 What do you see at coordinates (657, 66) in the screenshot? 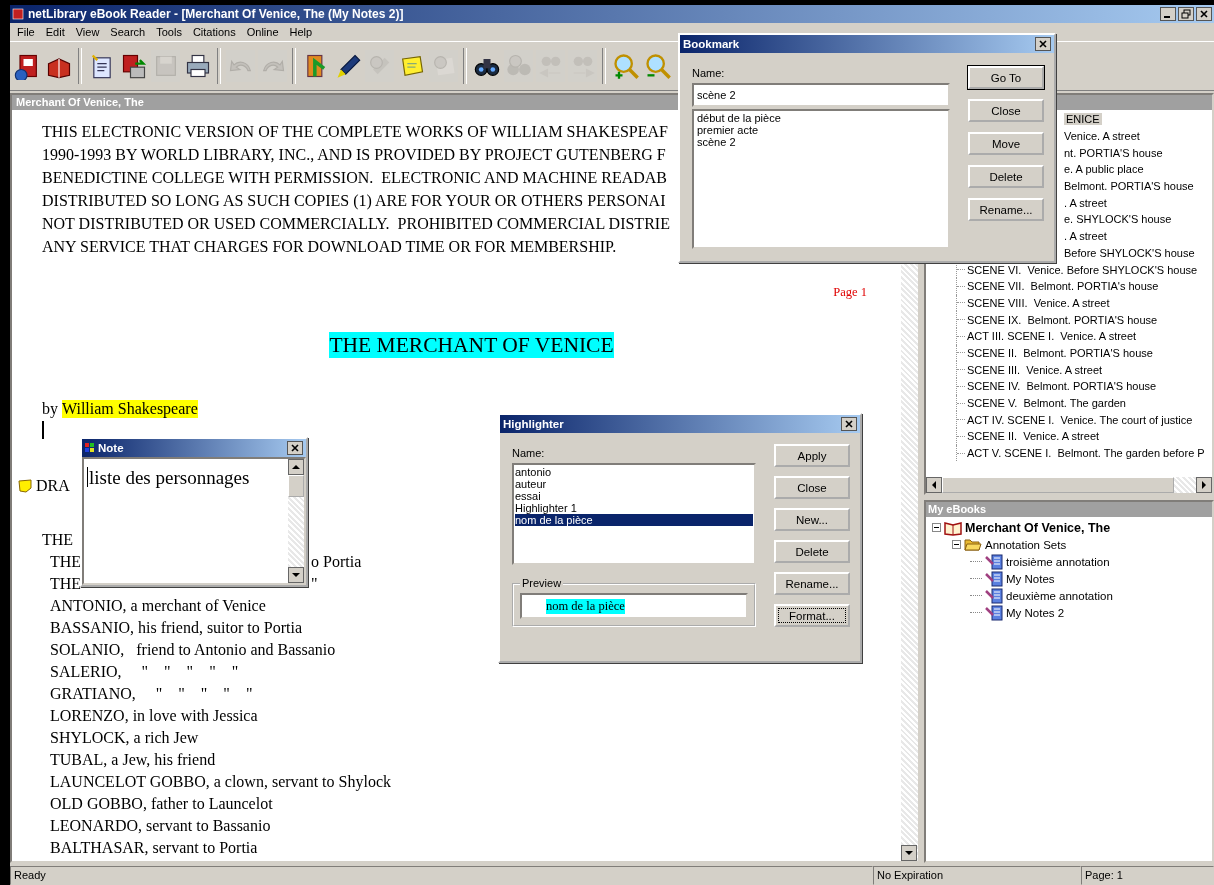
I see `zoom-out-icon` at bounding box center [657, 66].